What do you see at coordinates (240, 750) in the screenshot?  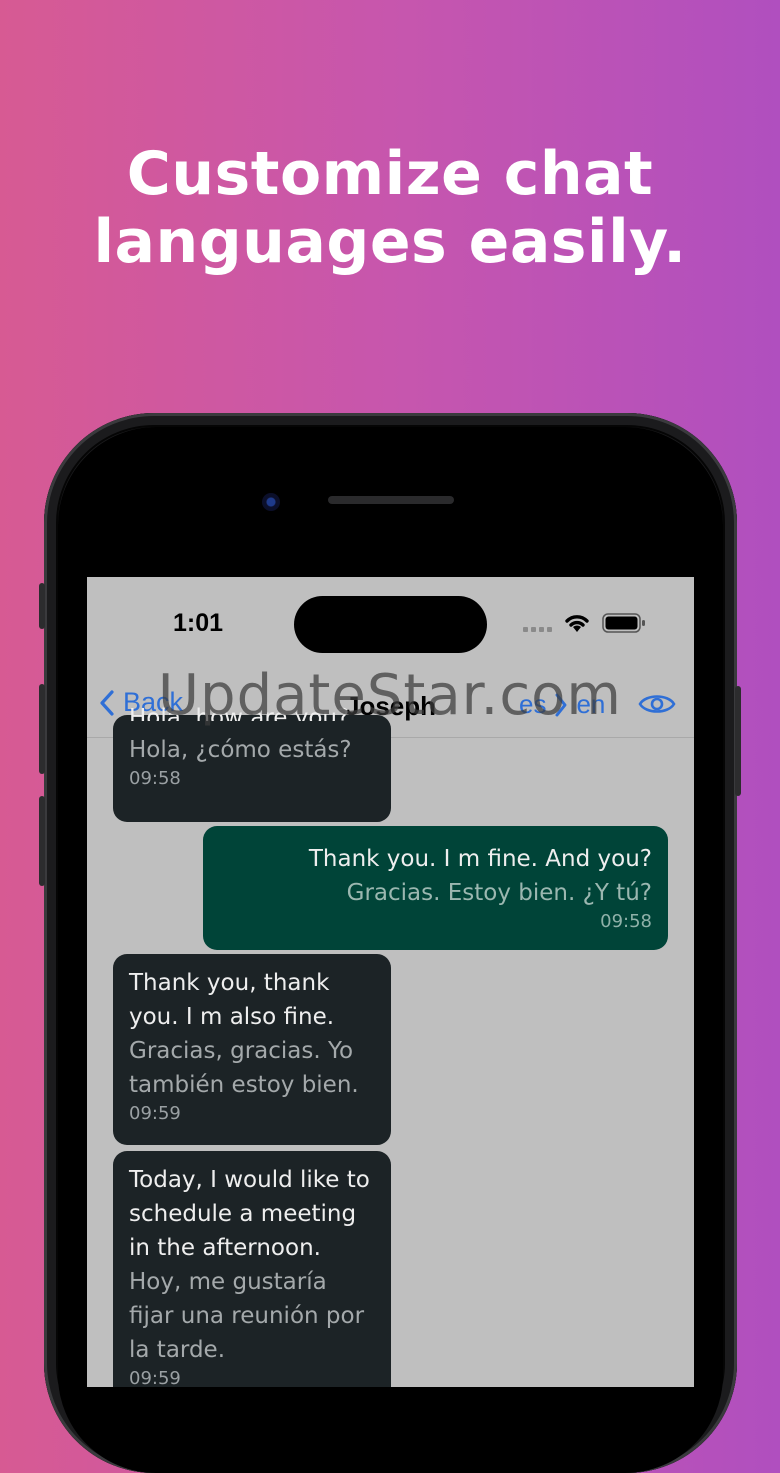 I see `message-translated-text: Hola, ¿cómo estás?` at bounding box center [240, 750].